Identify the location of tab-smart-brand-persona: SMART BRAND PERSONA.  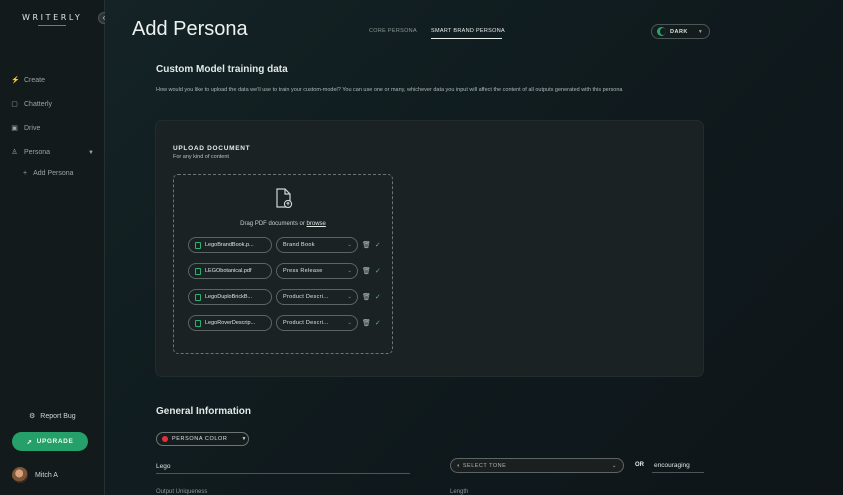
(468, 31).